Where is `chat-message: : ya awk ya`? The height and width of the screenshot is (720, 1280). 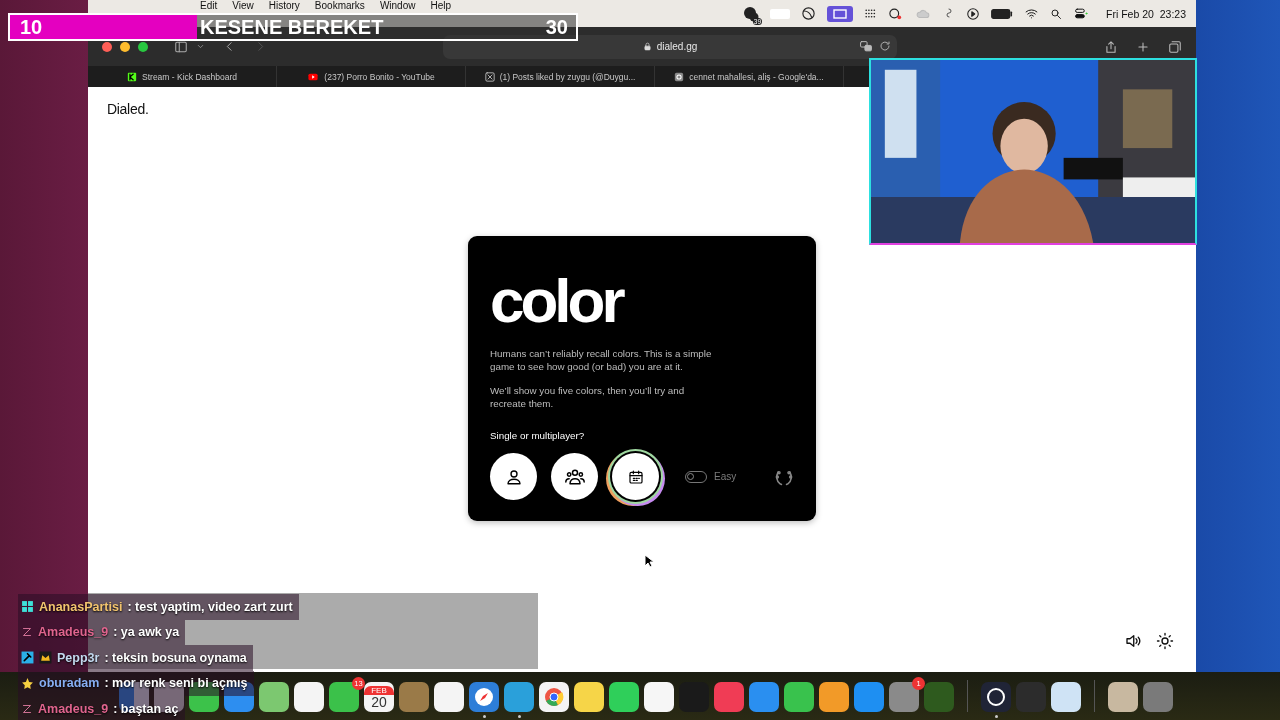 chat-message: : ya awk ya is located at coordinates (146, 632).